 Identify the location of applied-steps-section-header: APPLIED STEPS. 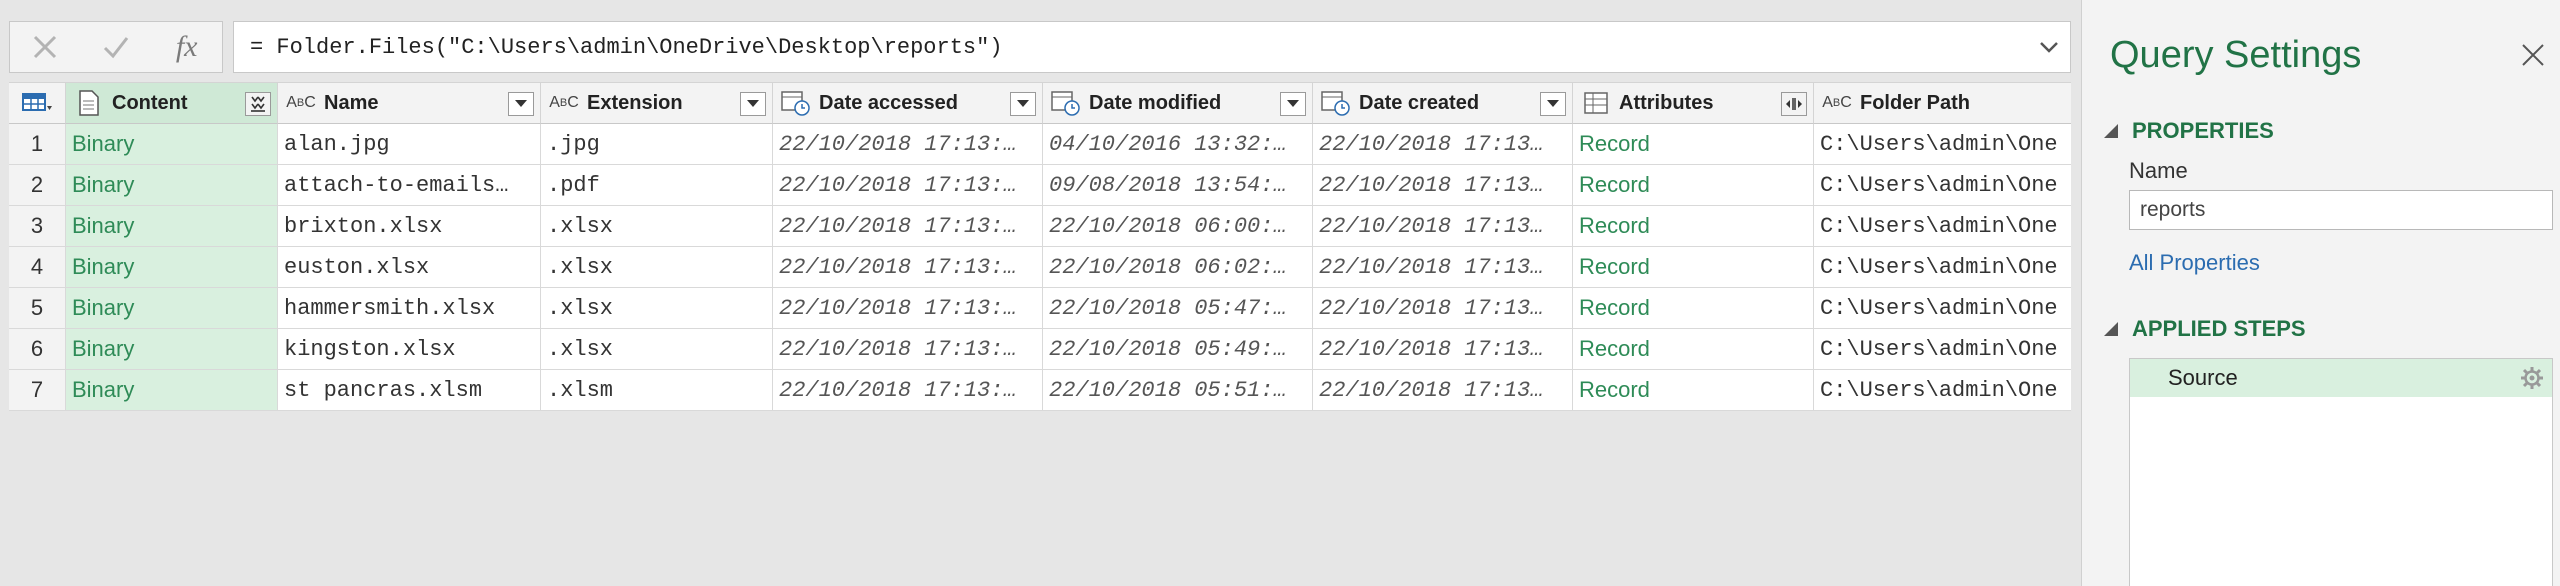
(2205, 329).